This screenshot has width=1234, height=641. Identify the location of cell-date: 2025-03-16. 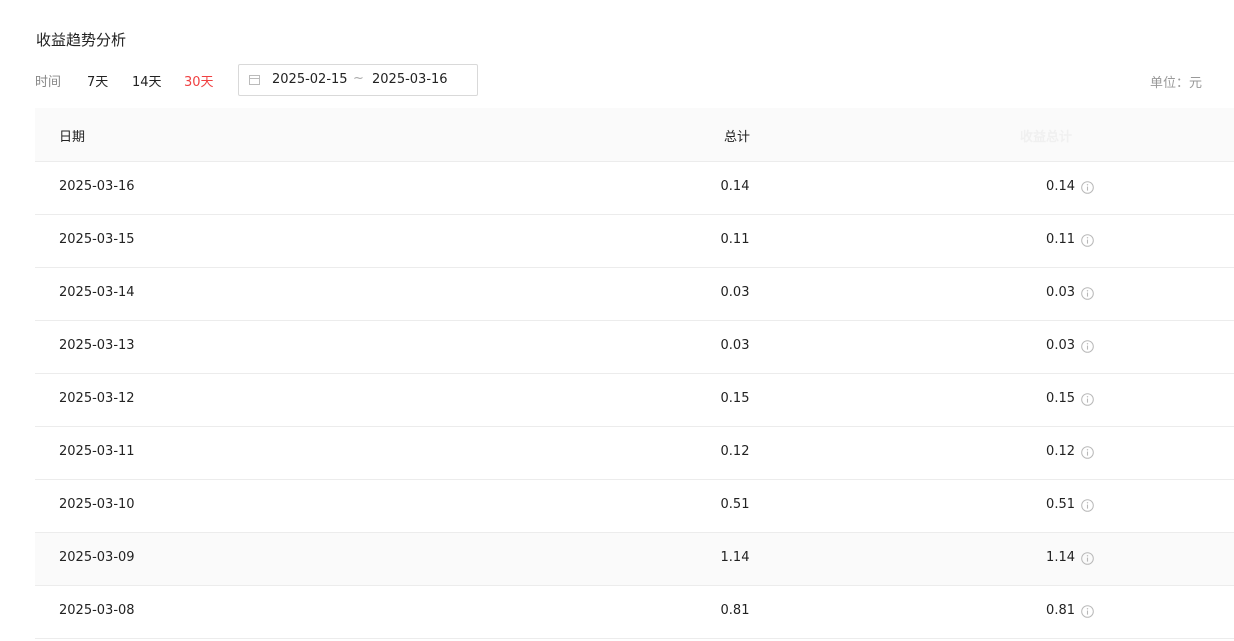
(97, 186).